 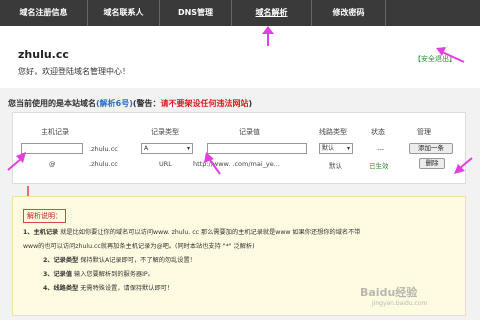 I want to click on top-nav: 域名注册信息 域名联系人 DNS管理 域名解析 修改密码, so click(x=240, y=13).